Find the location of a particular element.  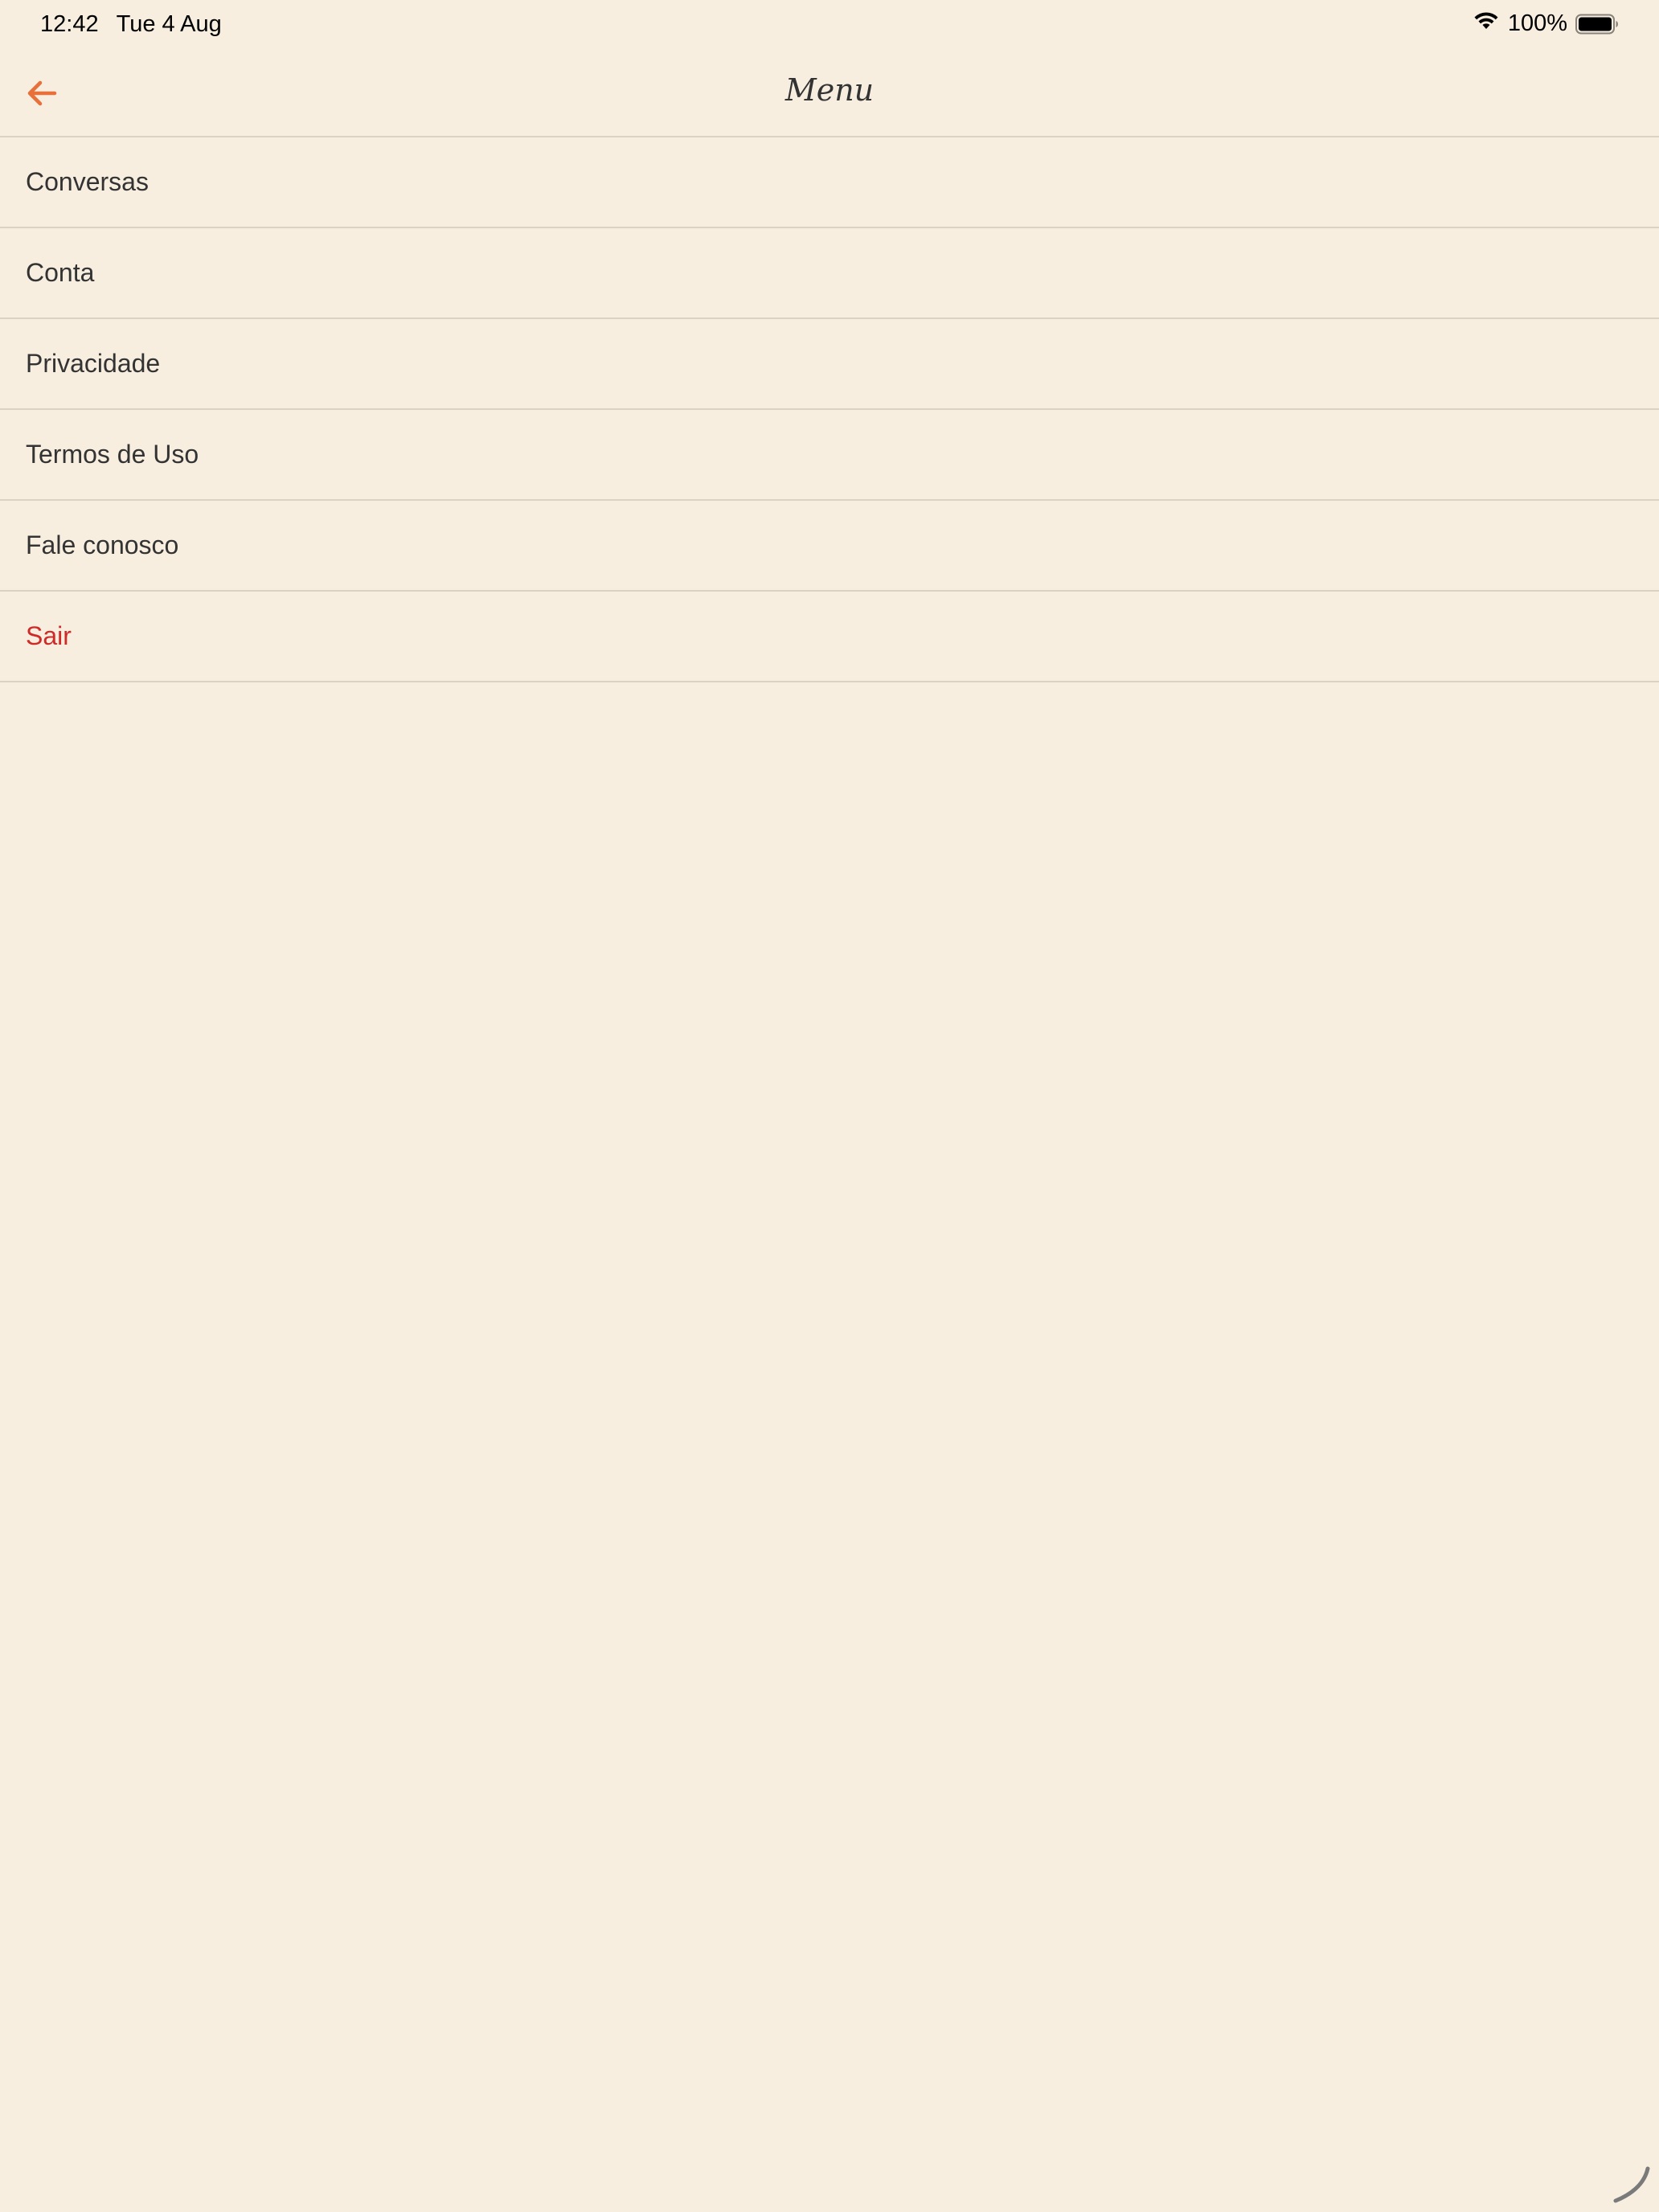

wifi-icon is located at coordinates (1486, 23).